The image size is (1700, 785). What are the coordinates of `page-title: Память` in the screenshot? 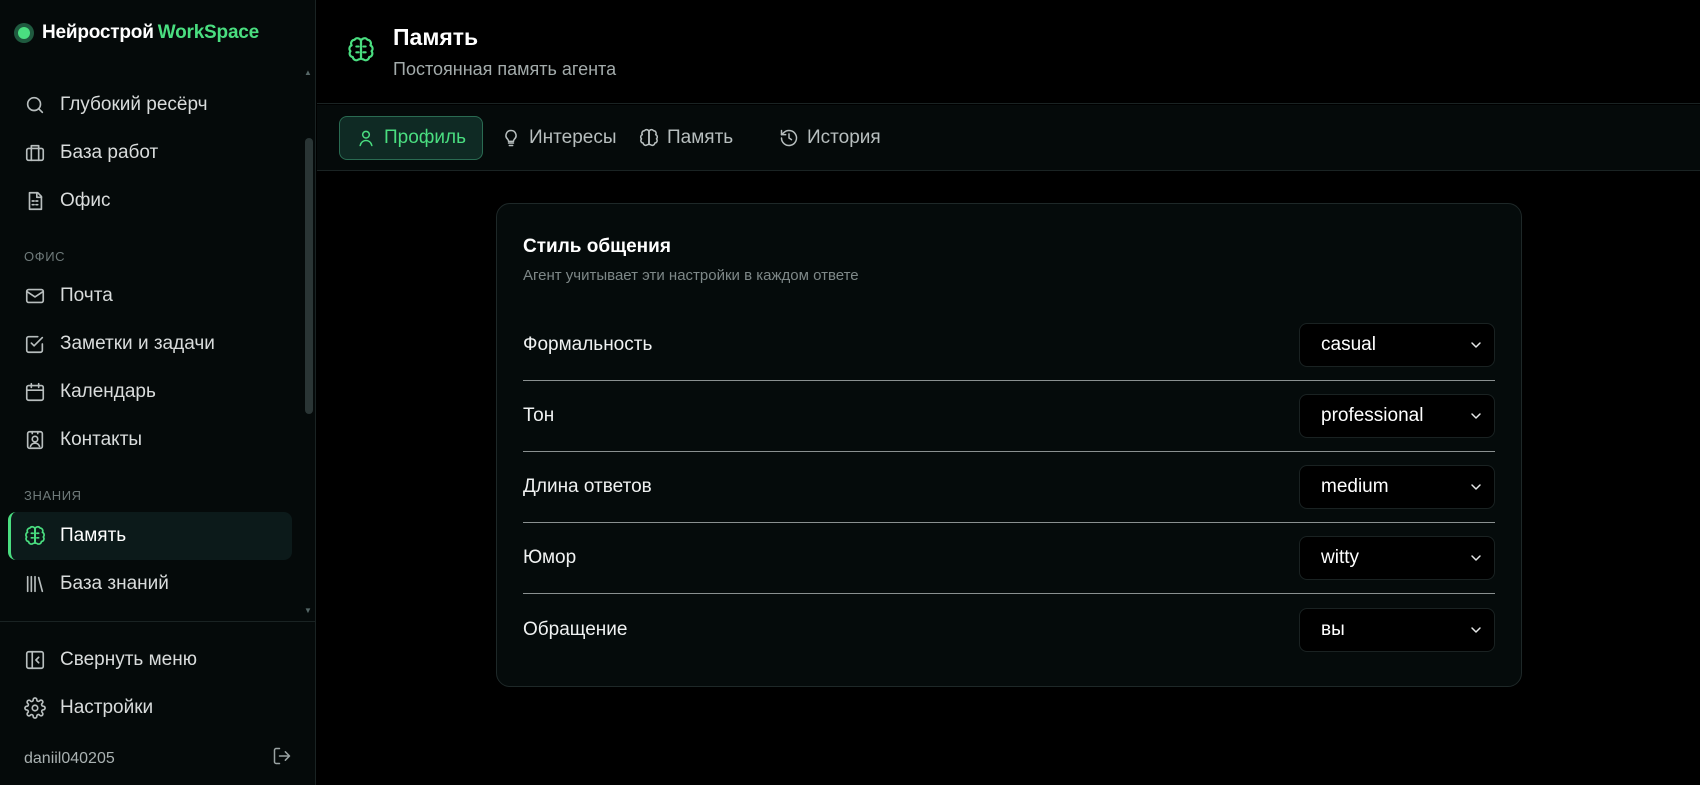 It's located at (436, 37).